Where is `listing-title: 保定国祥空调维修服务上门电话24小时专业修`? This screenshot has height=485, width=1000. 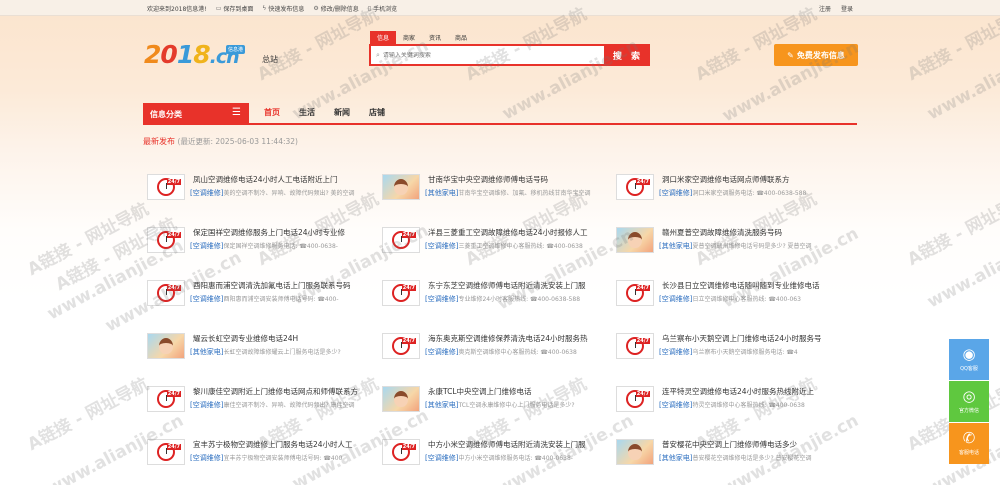 listing-title: 保定国祥空调维修服务上门电话24小时专业修 is located at coordinates (284, 232).